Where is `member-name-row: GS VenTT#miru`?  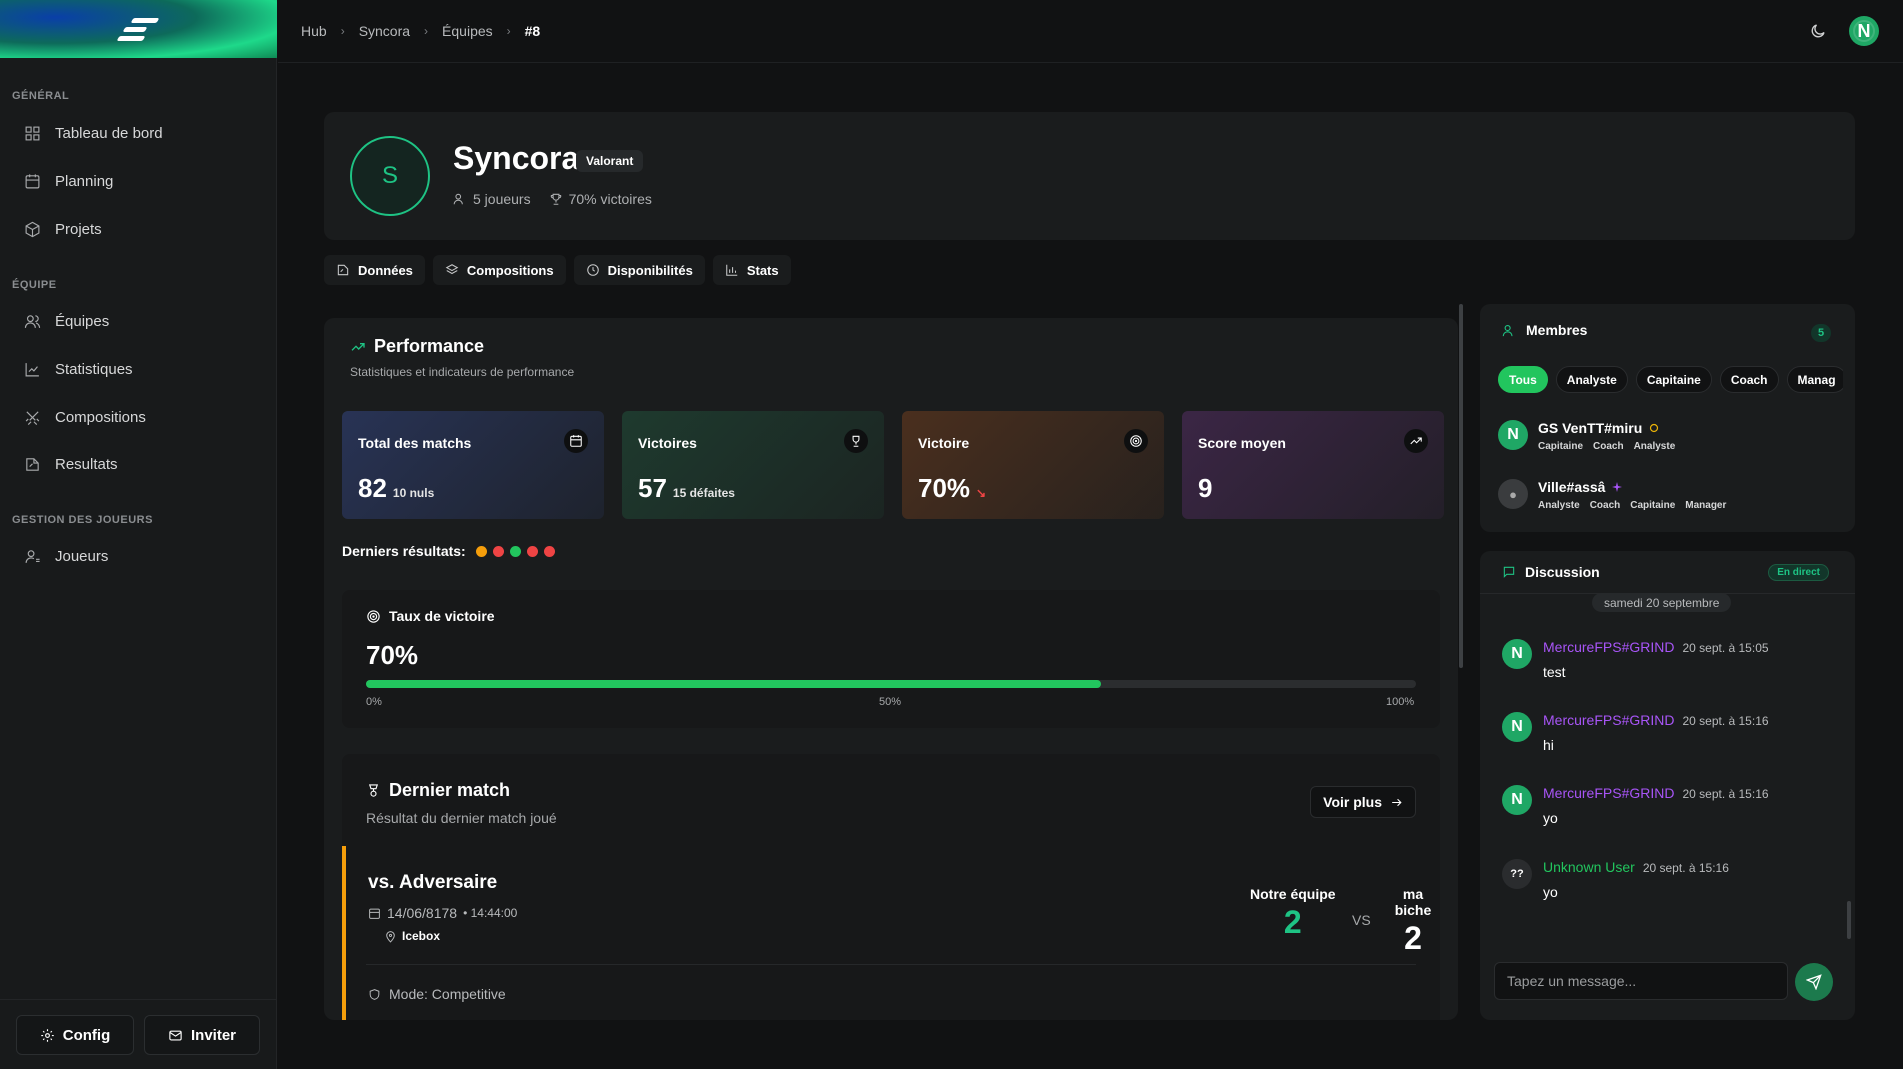 member-name-row: GS VenTT#miru is located at coordinates (1606, 428).